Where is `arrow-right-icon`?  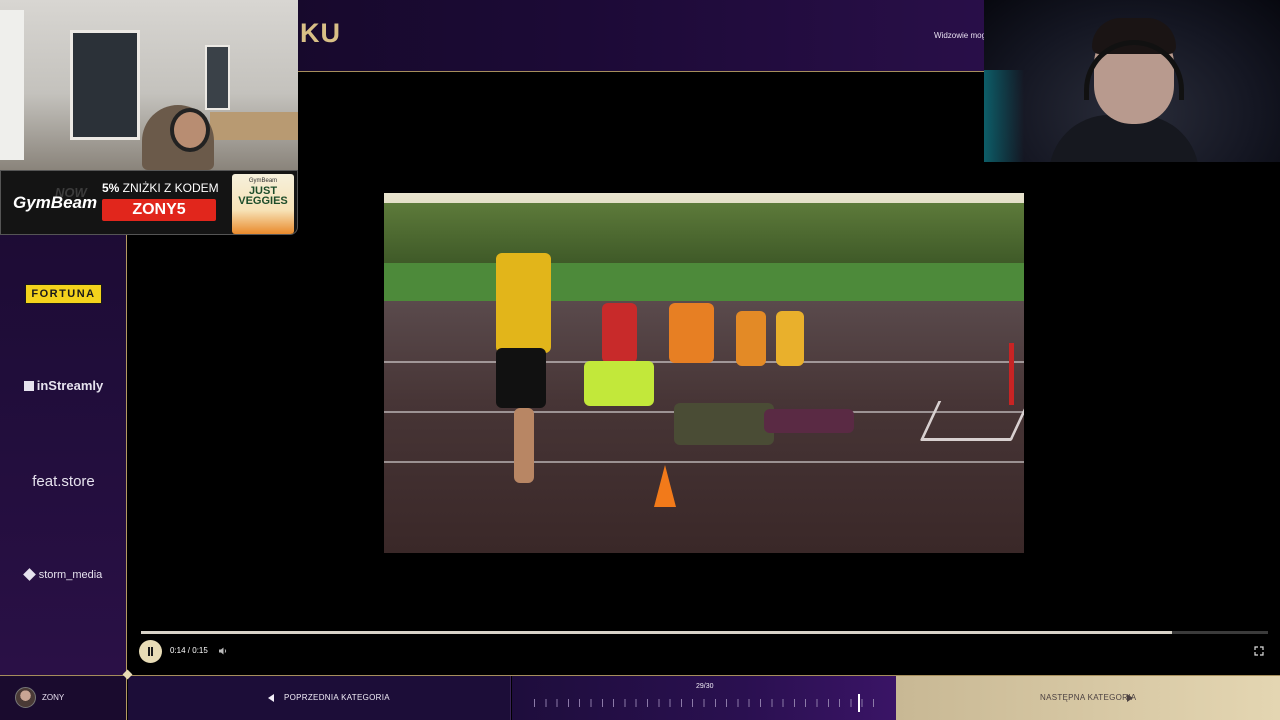 arrow-right-icon is located at coordinates (1130, 698).